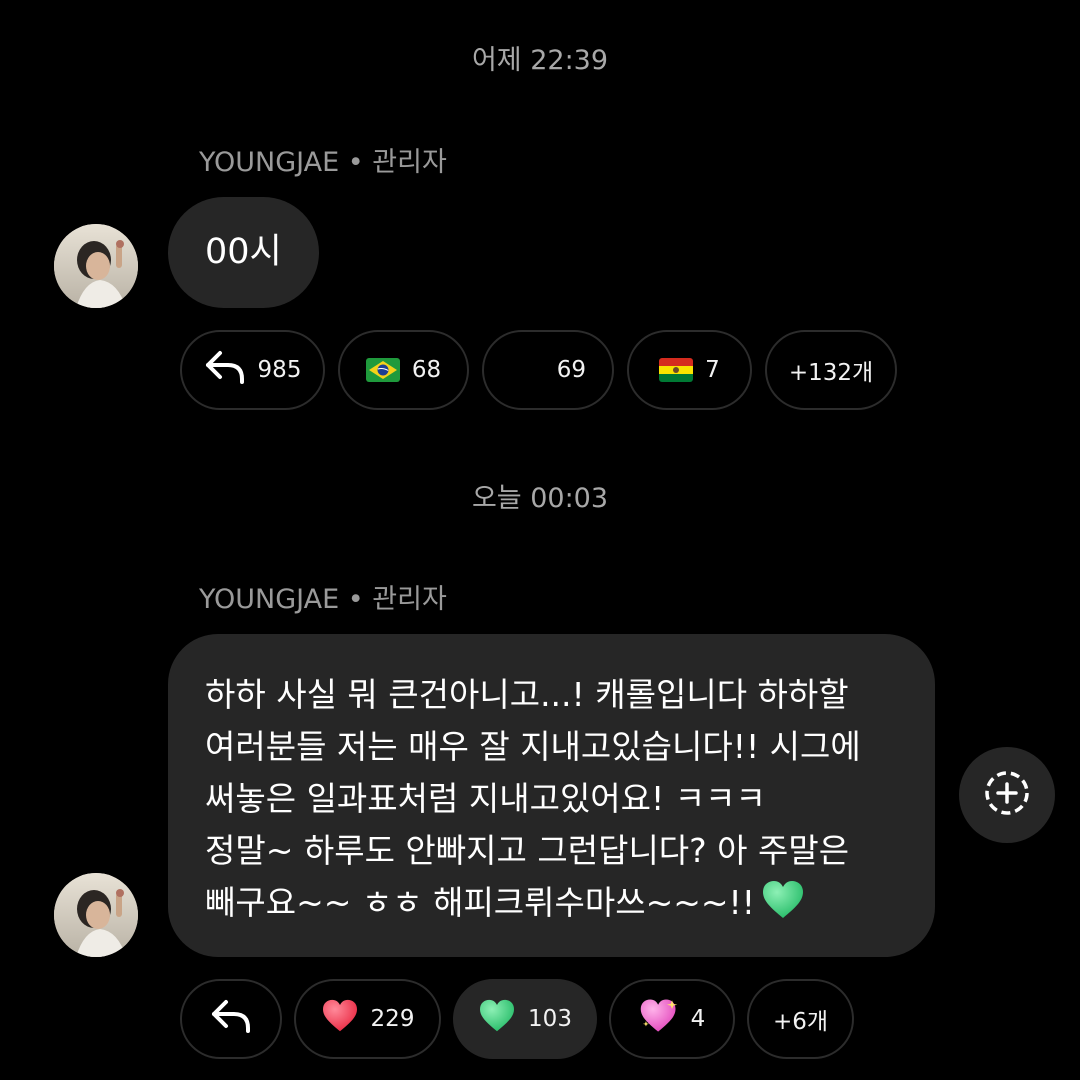 The image size is (1080, 1080). I want to click on reaction-sparkling-heart: 4, so click(672, 1019).